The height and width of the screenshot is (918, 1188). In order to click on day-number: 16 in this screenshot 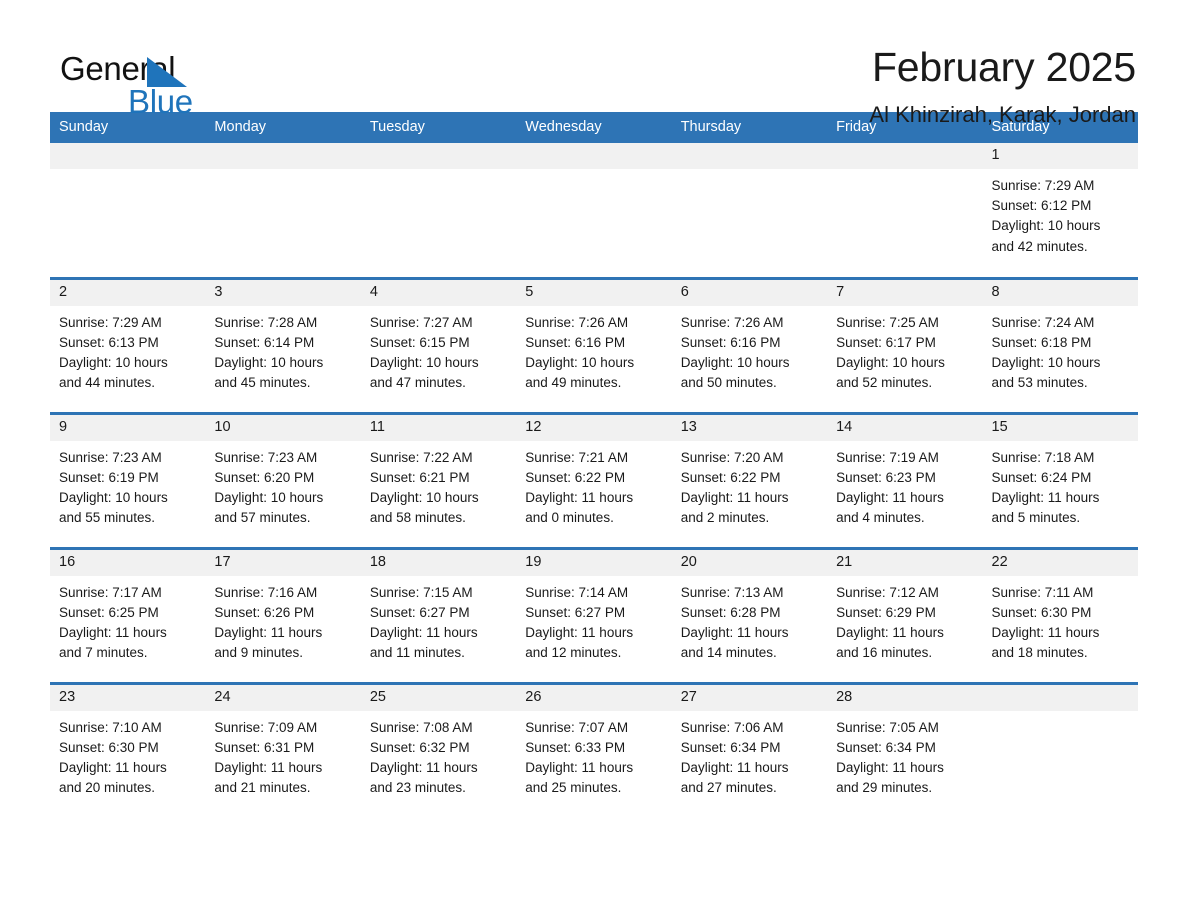, I will do `click(128, 562)`.